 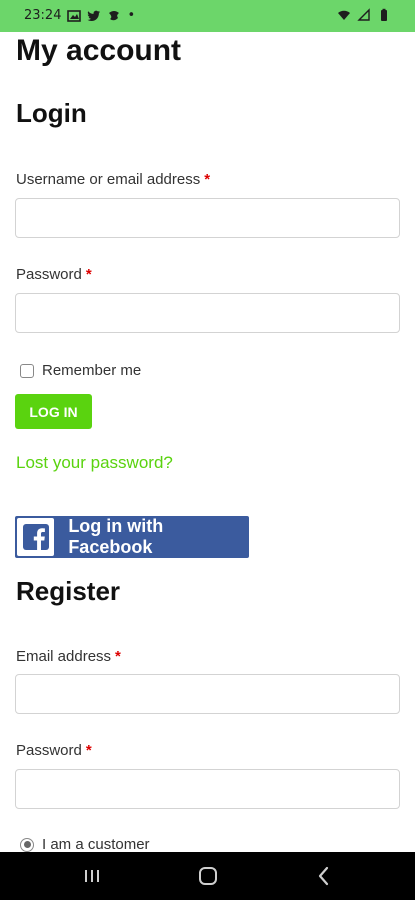 I want to click on remember-me-label: Remember me, so click(x=92, y=370).